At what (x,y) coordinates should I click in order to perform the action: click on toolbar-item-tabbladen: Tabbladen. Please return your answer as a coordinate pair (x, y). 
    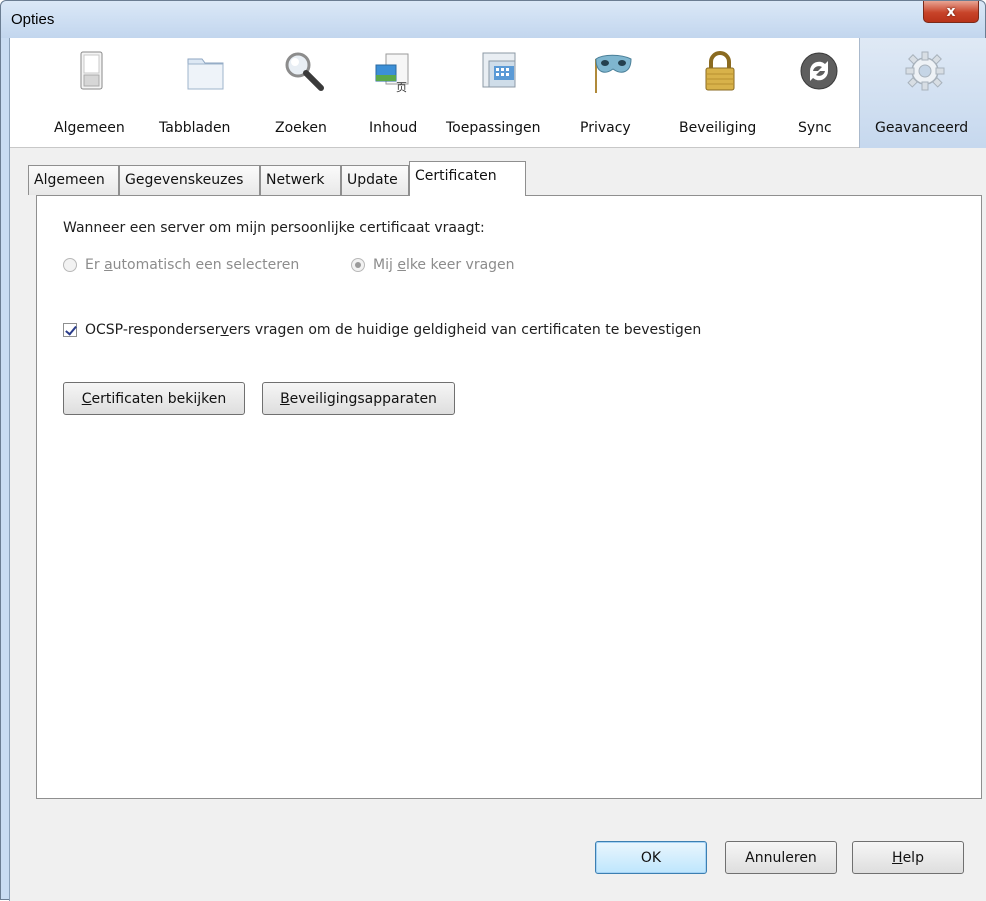
    Looking at the image, I should click on (204, 93).